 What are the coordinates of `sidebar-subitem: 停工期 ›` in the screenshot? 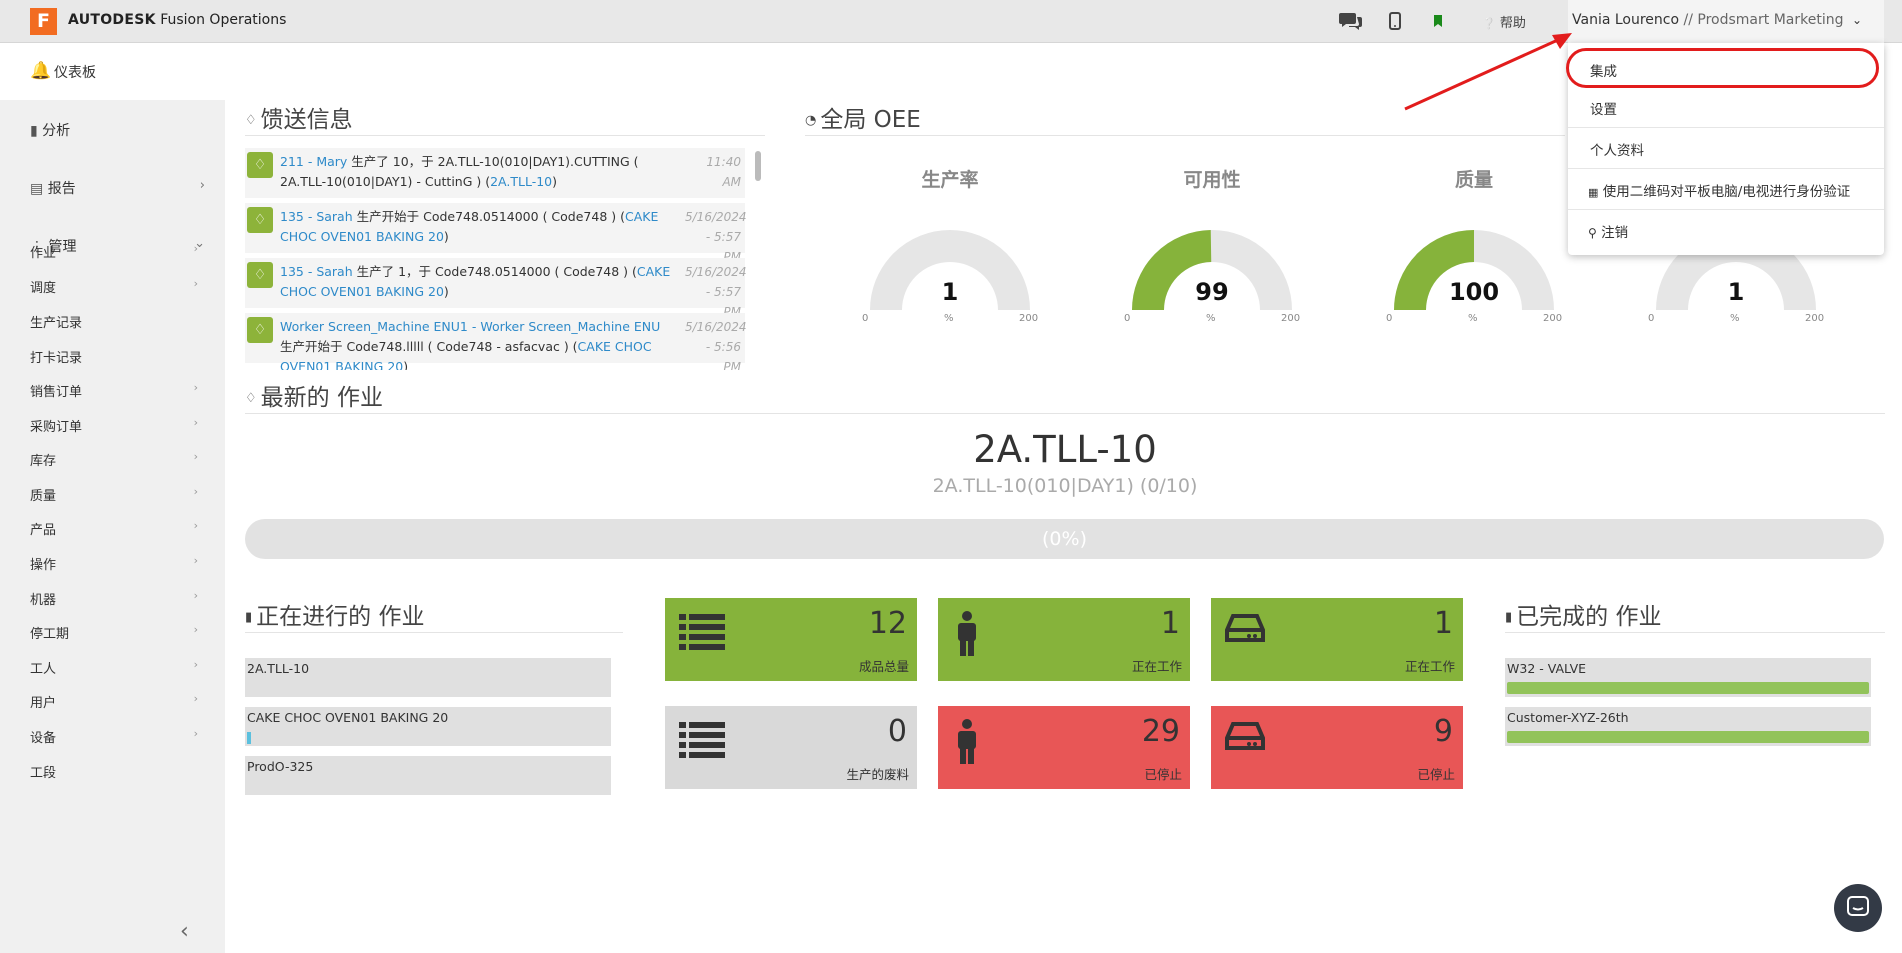 It's located at (114, 632).